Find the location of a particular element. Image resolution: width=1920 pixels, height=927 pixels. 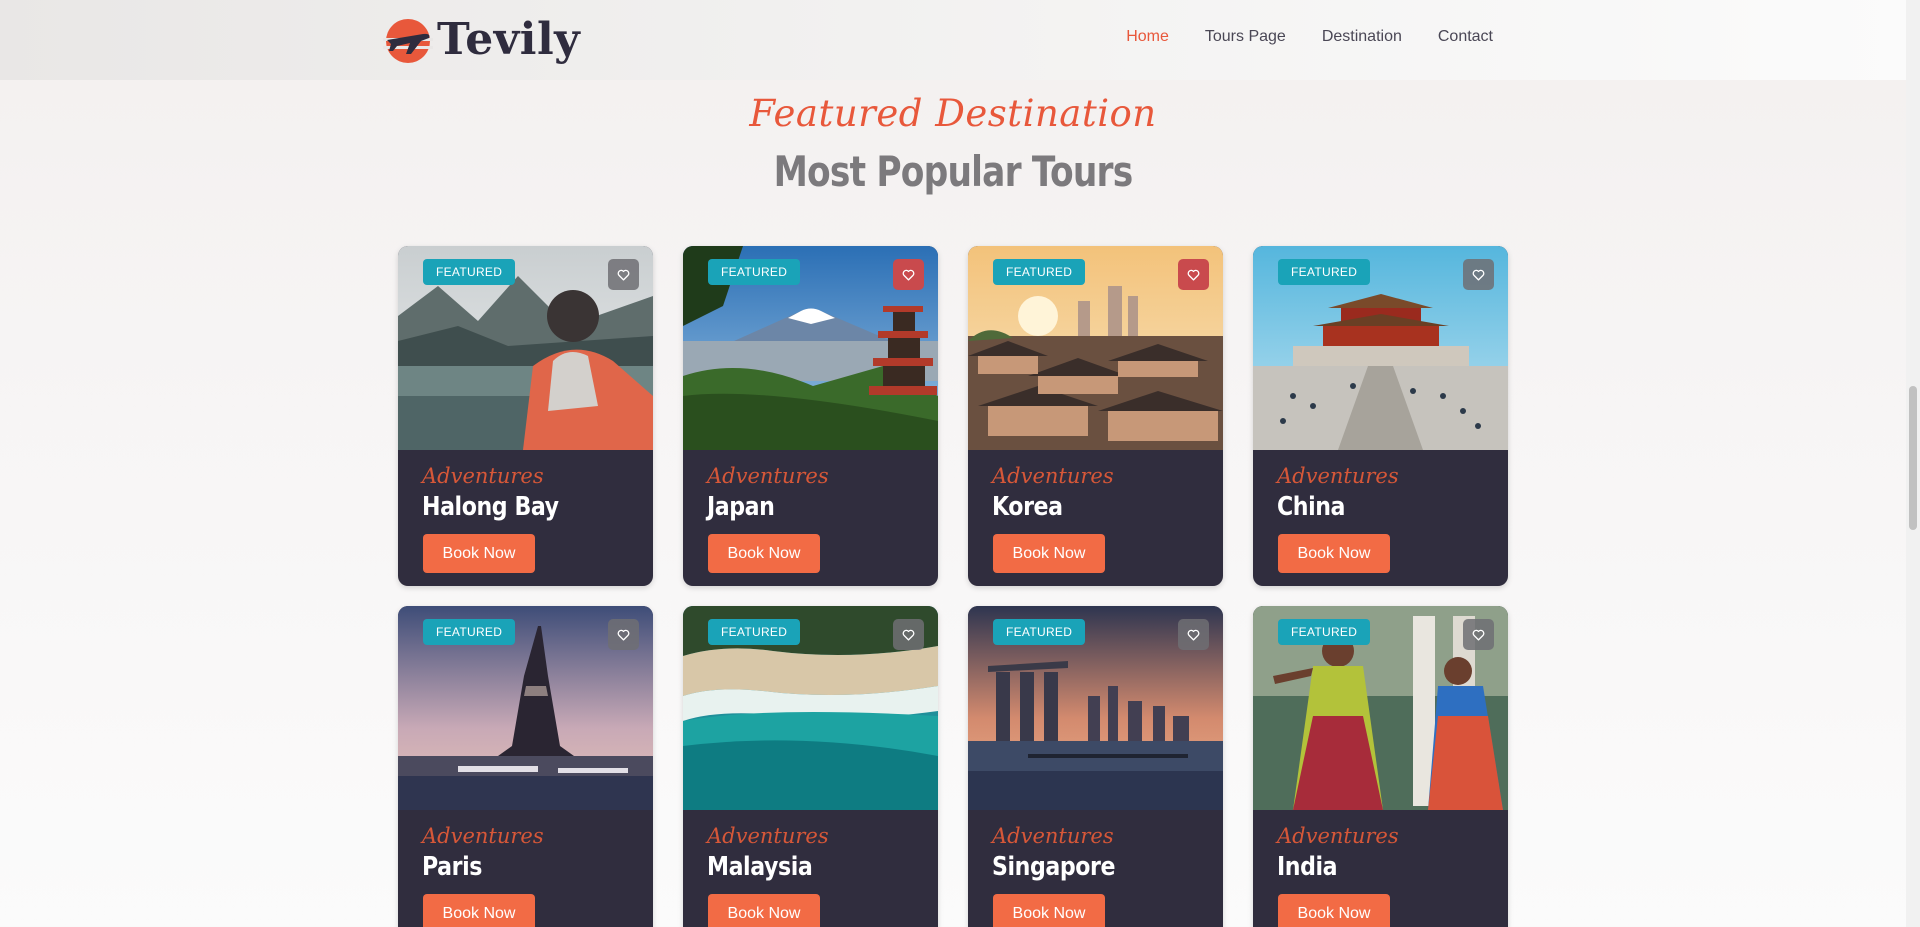

tour-card: FEATURED Adventures Paris Book Now is located at coordinates (525, 766).